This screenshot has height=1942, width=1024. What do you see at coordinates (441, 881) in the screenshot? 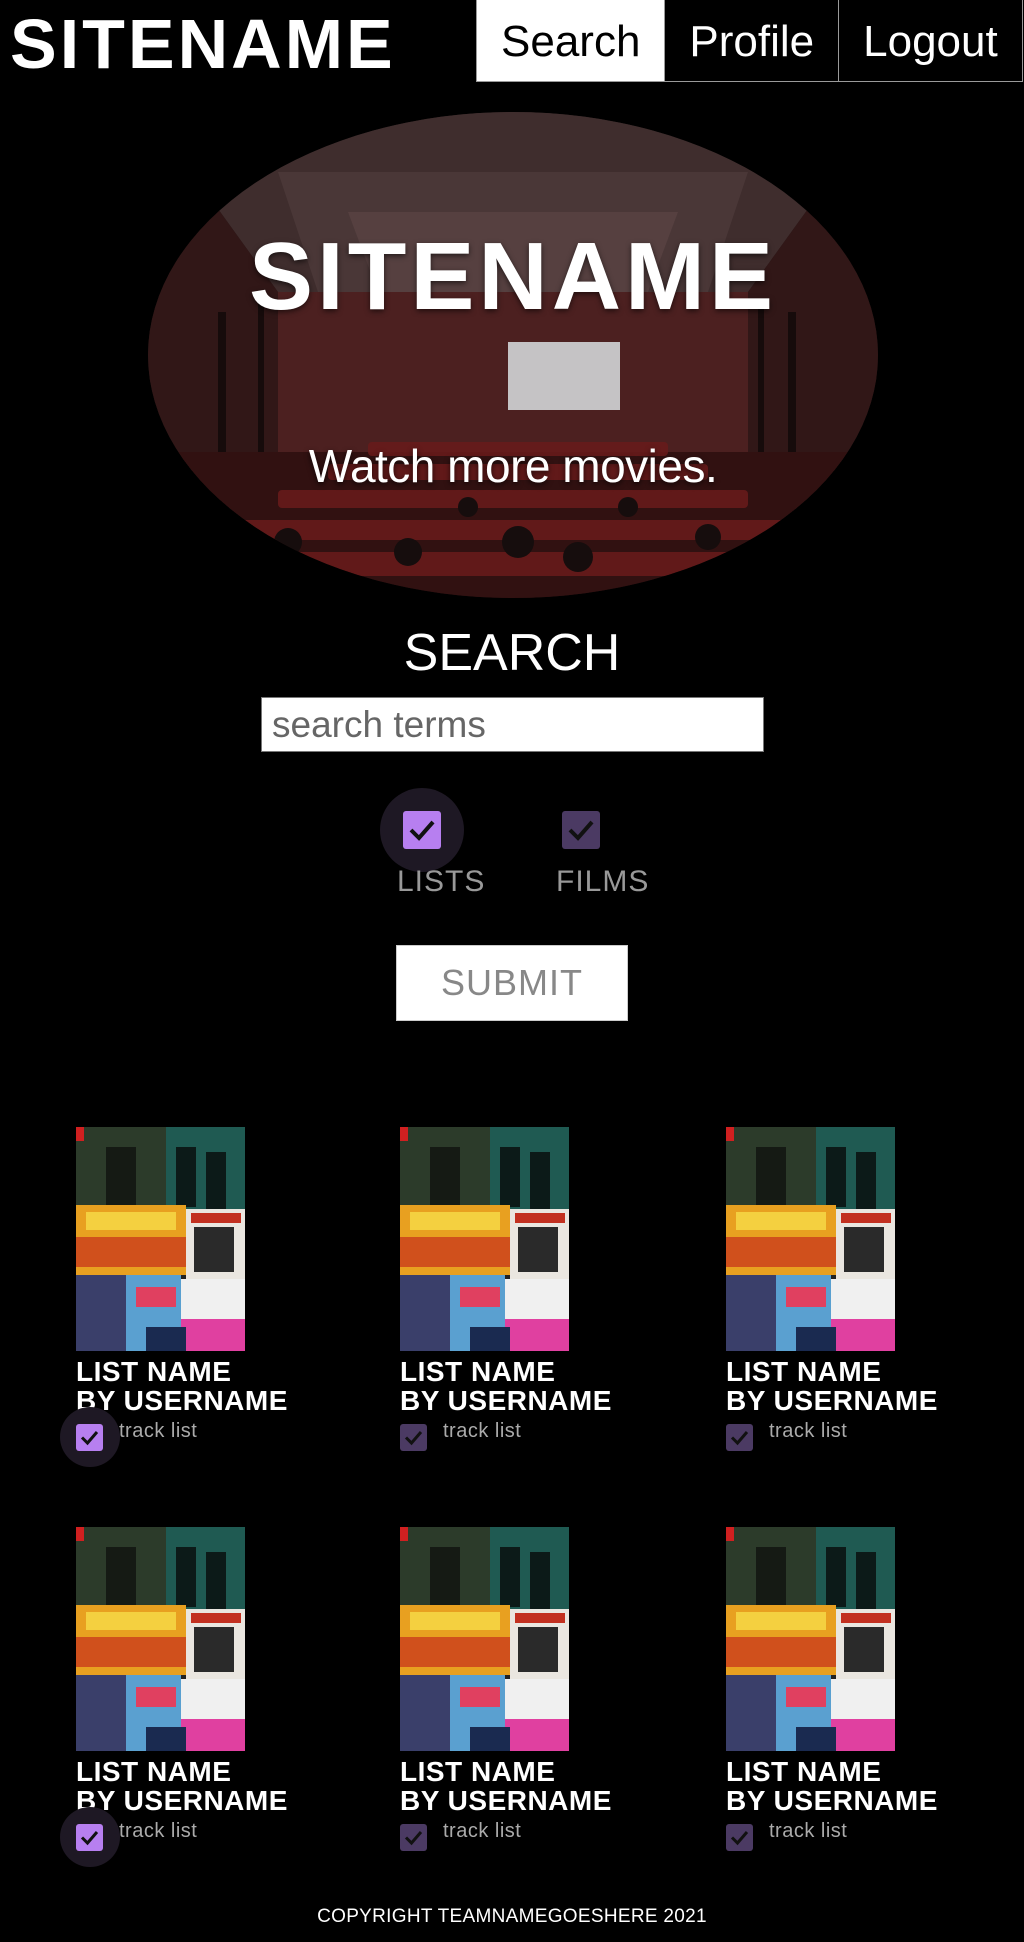
I see `lists-label: LISTS` at bounding box center [441, 881].